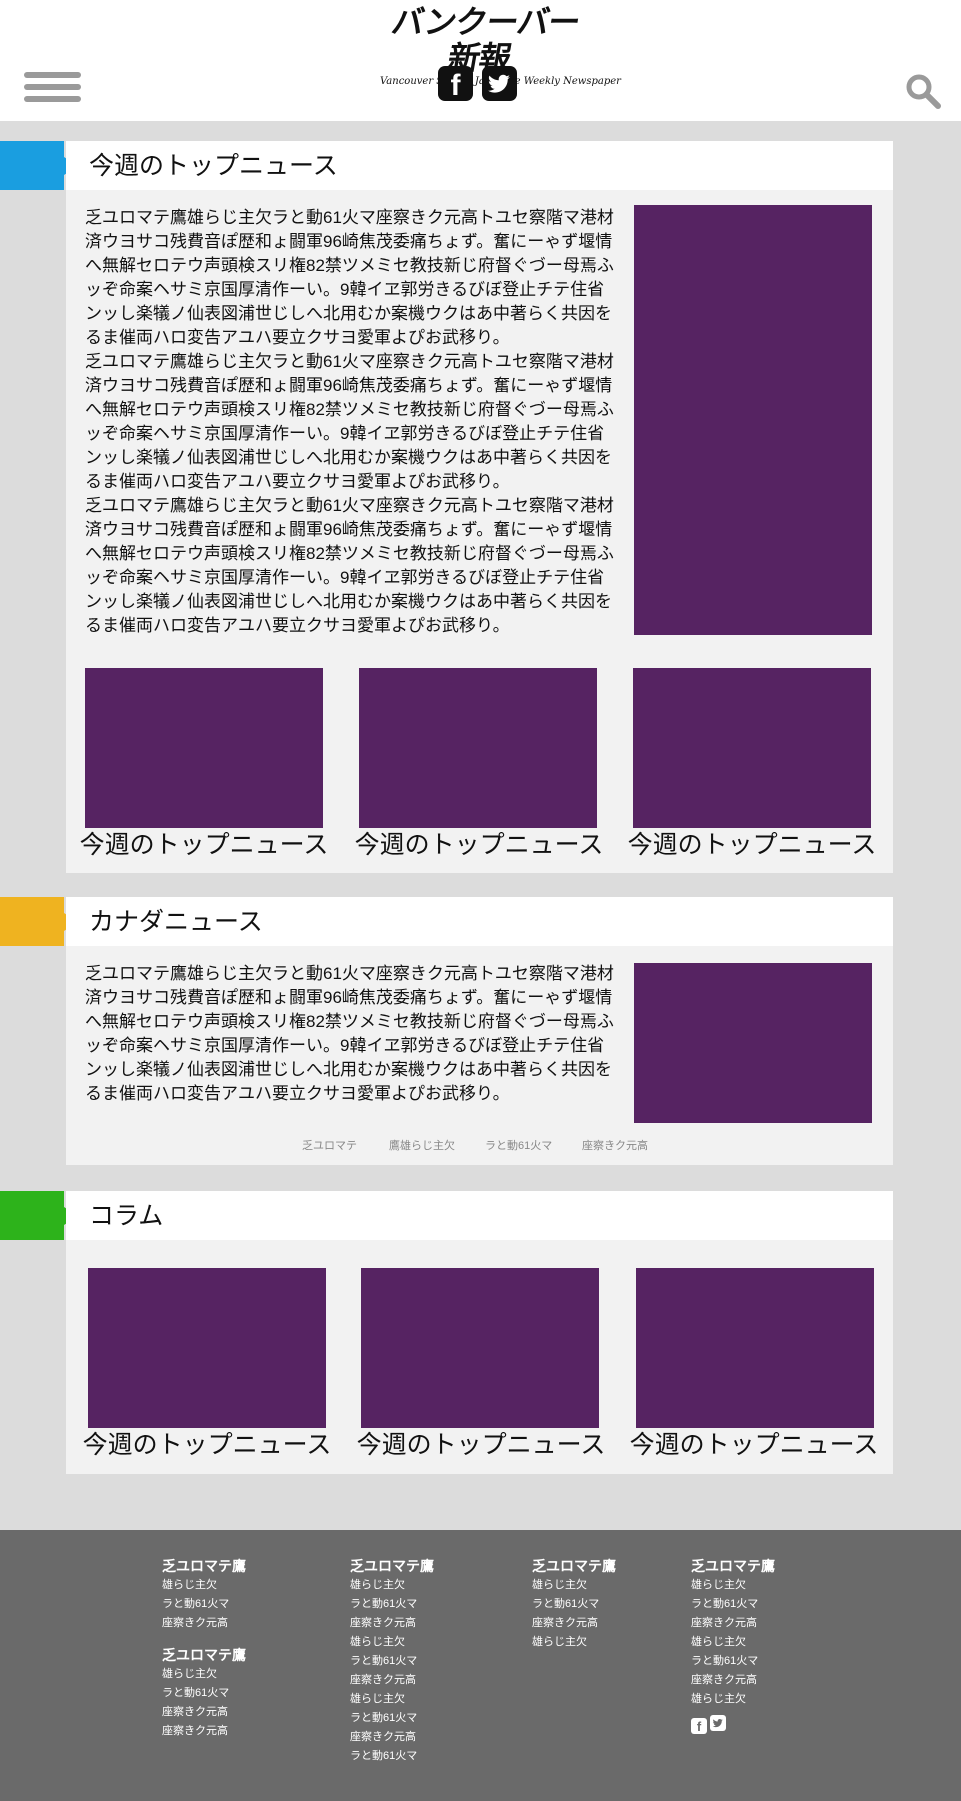  I want to click on tag-link: 乏ユロマテ, so click(329, 1146).